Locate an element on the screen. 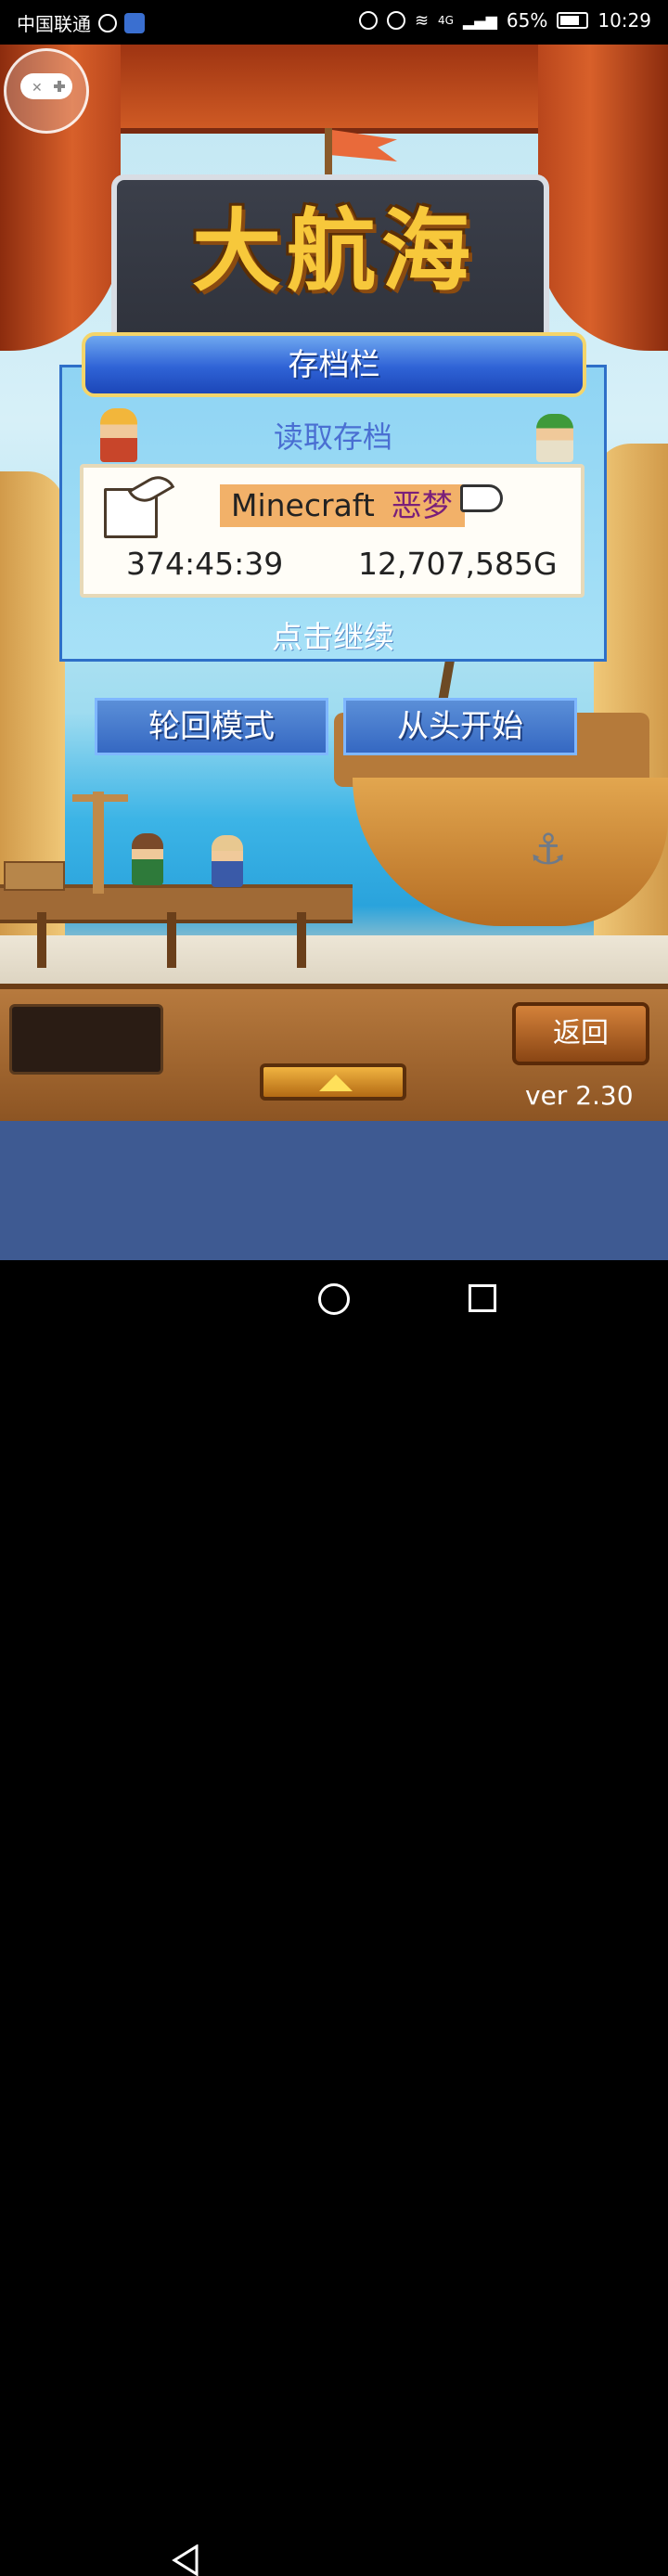 Image resolution: width=668 pixels, height=2576 pixels. status-bar-left: 中国联通 is located at coordinates (81, 22).